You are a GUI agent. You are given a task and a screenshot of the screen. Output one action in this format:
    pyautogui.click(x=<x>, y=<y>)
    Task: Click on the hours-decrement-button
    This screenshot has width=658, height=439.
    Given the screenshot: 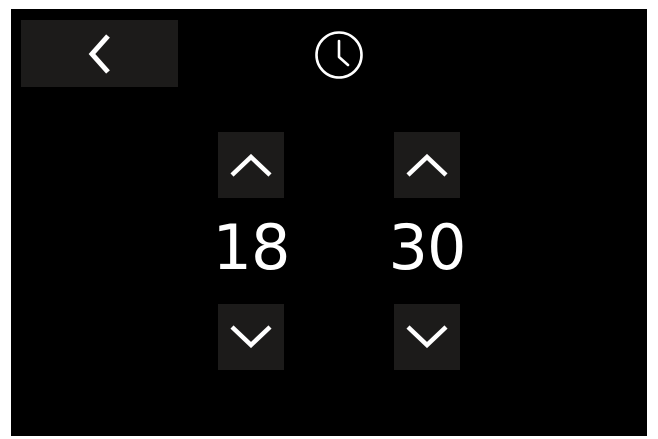 What is the action you would take?
    pyautogui.click(x=251, y=337)
    